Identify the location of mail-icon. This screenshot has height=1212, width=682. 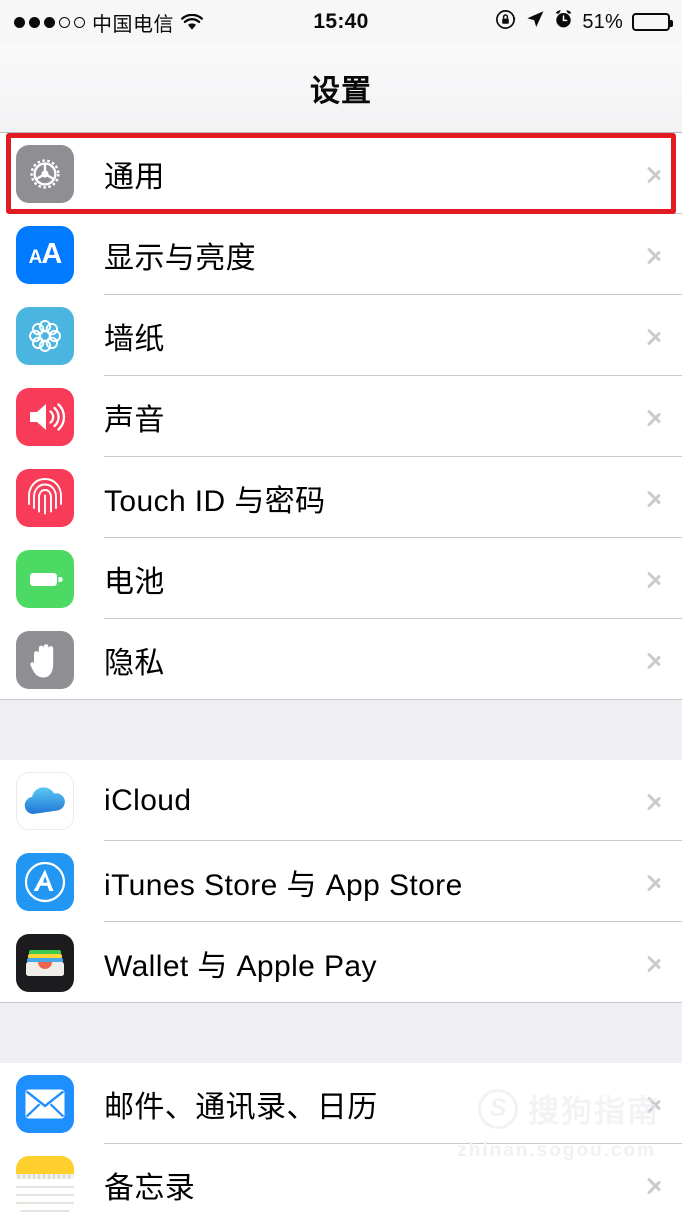
(45, 1103).